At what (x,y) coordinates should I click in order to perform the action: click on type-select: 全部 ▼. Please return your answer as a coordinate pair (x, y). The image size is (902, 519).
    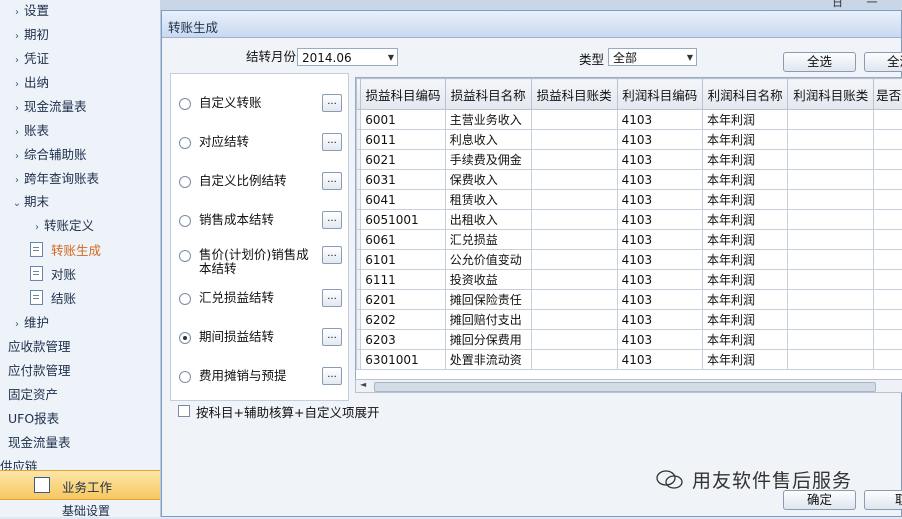
    Looking at the image, I should click on (652, 57).